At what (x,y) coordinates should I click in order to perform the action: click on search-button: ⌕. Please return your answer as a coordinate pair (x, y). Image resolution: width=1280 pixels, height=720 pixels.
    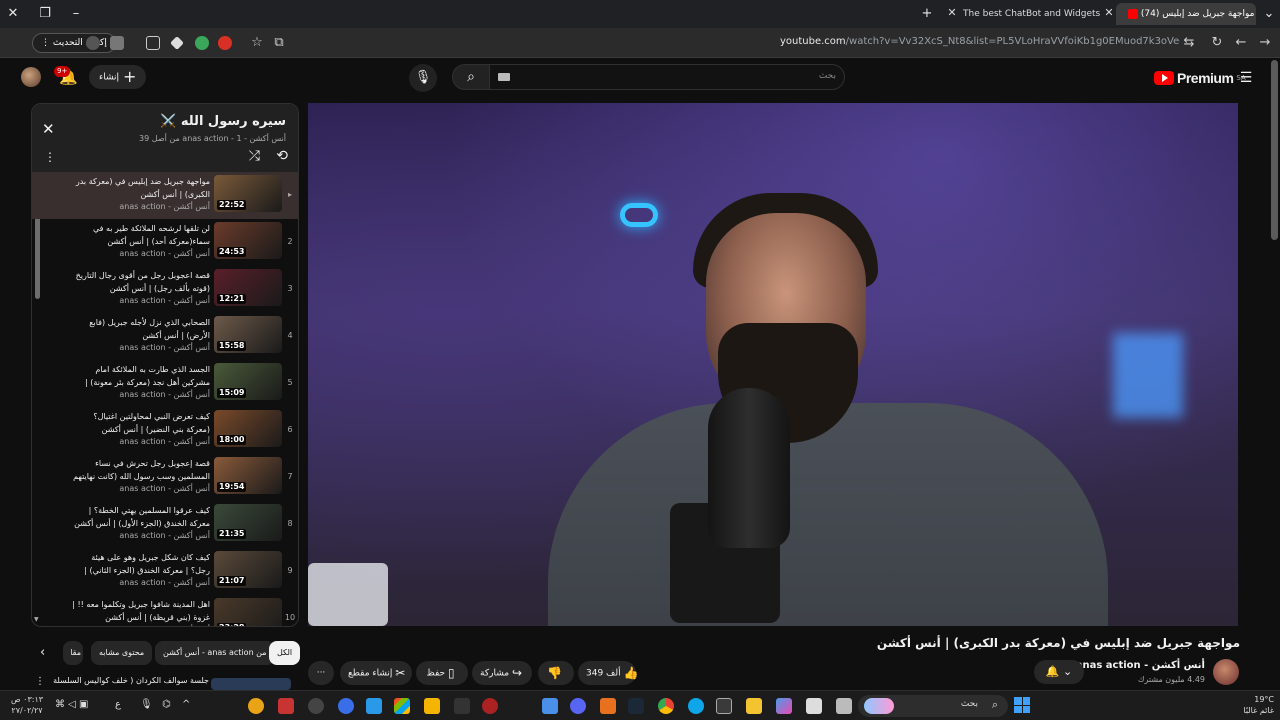
    Looking at the image, I should click on (471, 77).